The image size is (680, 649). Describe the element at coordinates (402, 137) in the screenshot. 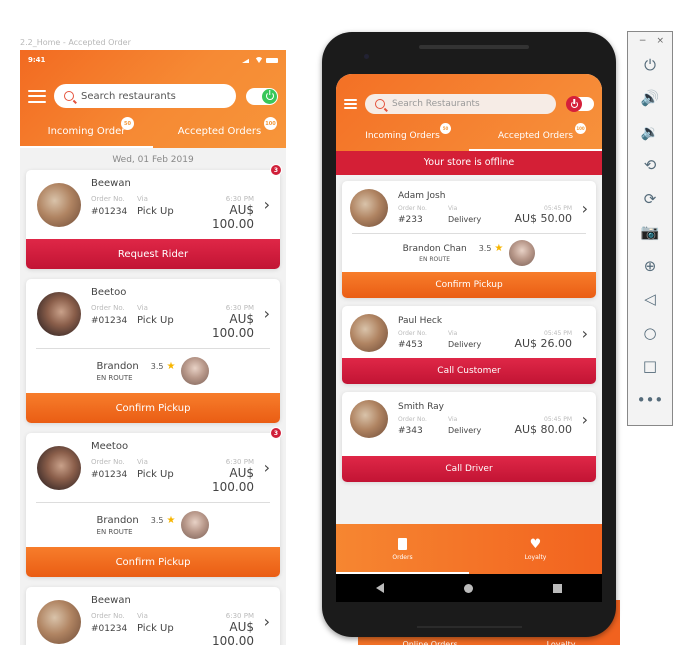

I see `tab-incoming-orders: Incoming Orders 50` at that location.